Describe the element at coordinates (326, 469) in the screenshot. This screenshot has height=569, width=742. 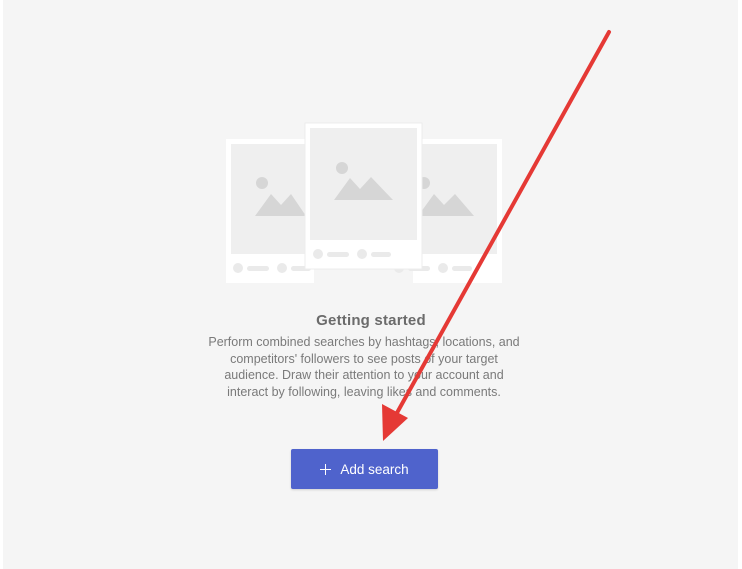
I see `plus-icon` at that location.